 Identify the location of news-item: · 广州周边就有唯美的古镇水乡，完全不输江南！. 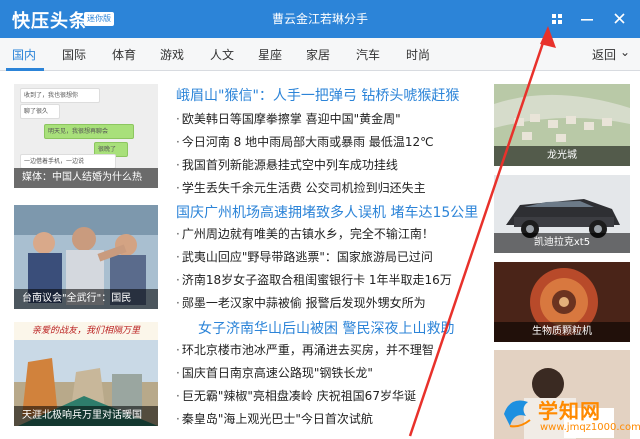
(336, 233).